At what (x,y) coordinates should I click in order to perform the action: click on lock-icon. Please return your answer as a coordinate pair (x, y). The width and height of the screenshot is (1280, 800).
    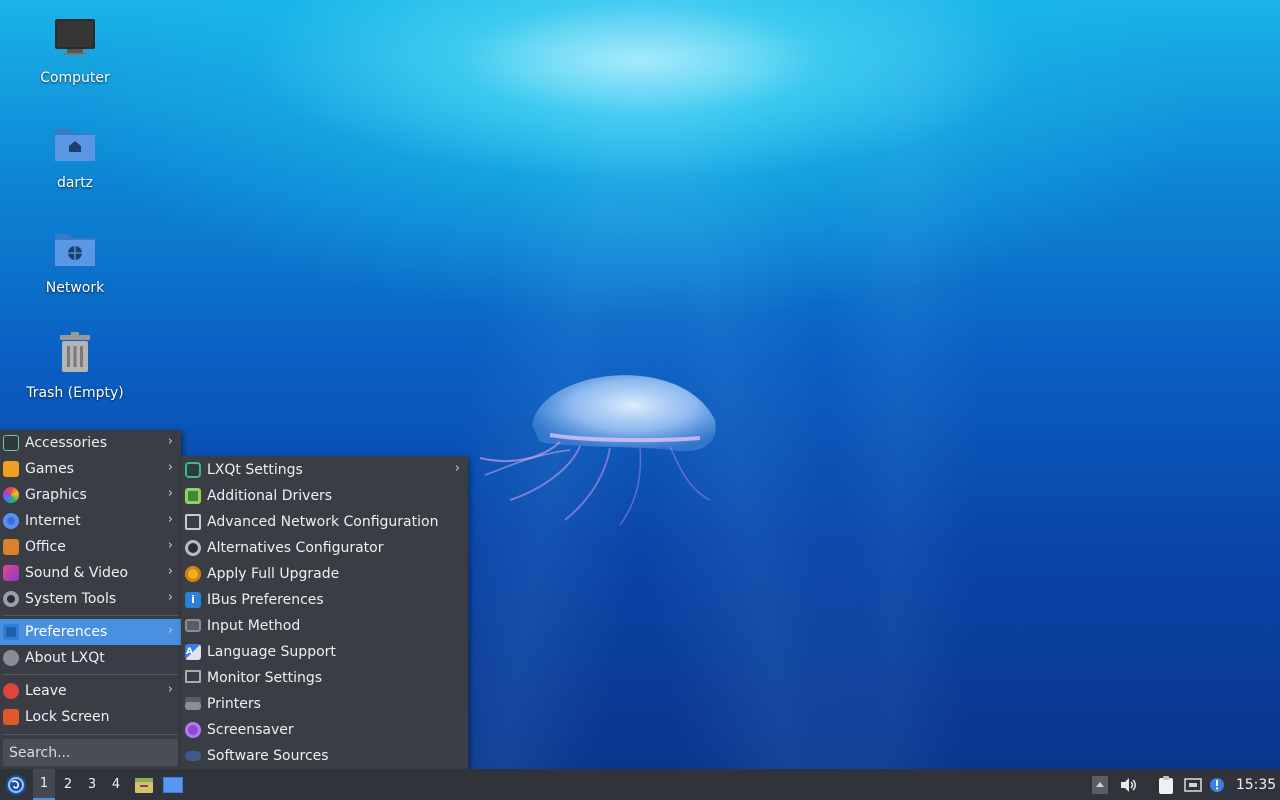
    Looking at the image, I should click on (11, 717).